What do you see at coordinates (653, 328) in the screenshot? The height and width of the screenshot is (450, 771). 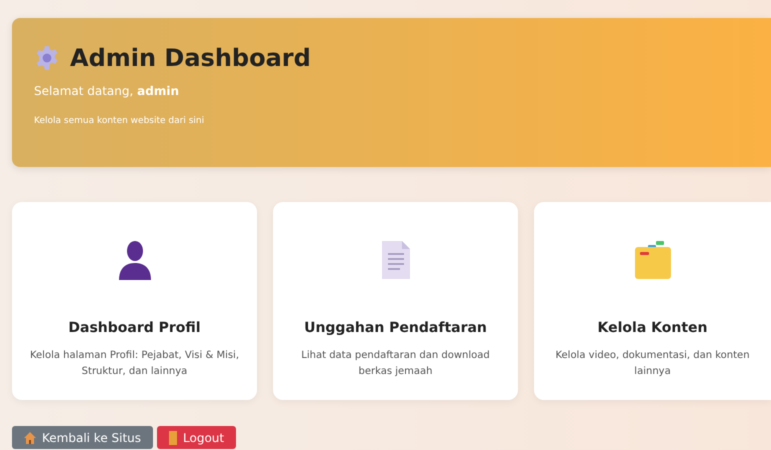 I see `card-title: Kelola Konten` at bounding box center [653, 328].